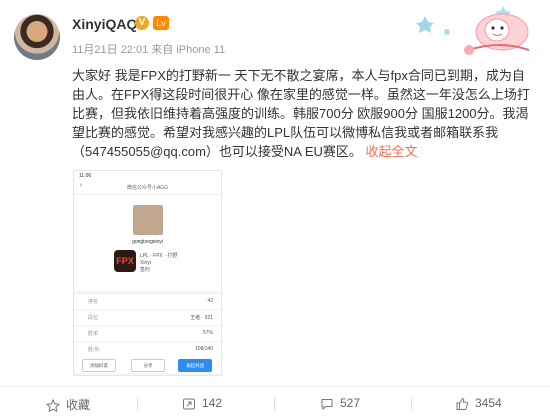 The width and height of the screenshot is (550, 418). What do you see at coordinates (189, 404) in the screenshot?
I see `repost-icon` at bounding box center [189, 404].